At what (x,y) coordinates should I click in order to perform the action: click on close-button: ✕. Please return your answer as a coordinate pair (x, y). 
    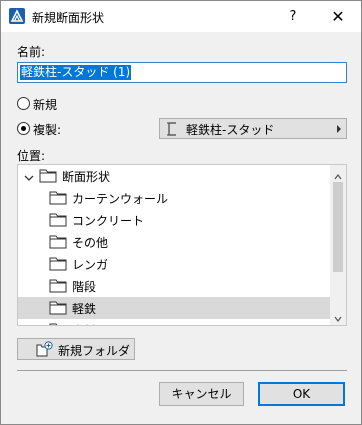
    Looking at the image, I should click on (338, 17).